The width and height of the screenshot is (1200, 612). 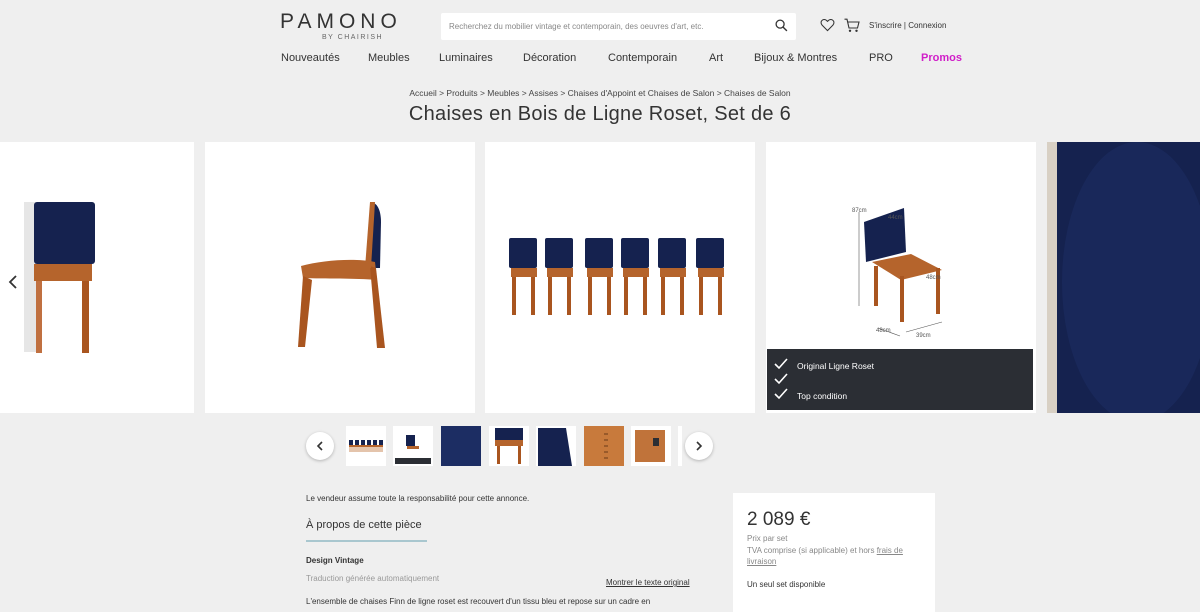 What do you see at coordinates (366, 541) in the screenshot?
I see `tab-underline` at bounding box center [366, 541].